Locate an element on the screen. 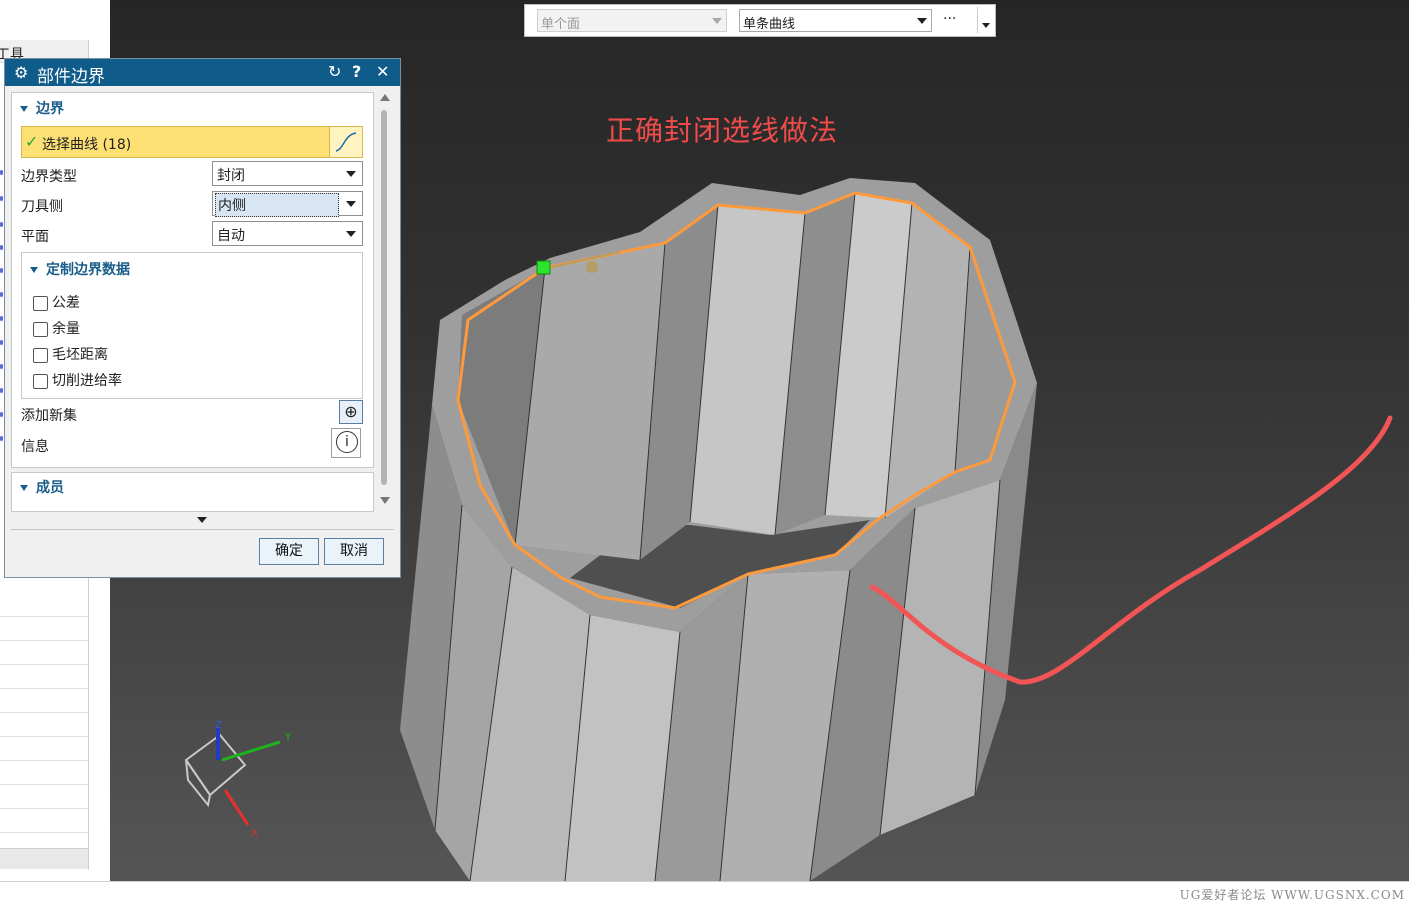 Image resolution: width=1409 pixels, height=906 pixels. curve-select-icon is located at coordinates (345, 142).